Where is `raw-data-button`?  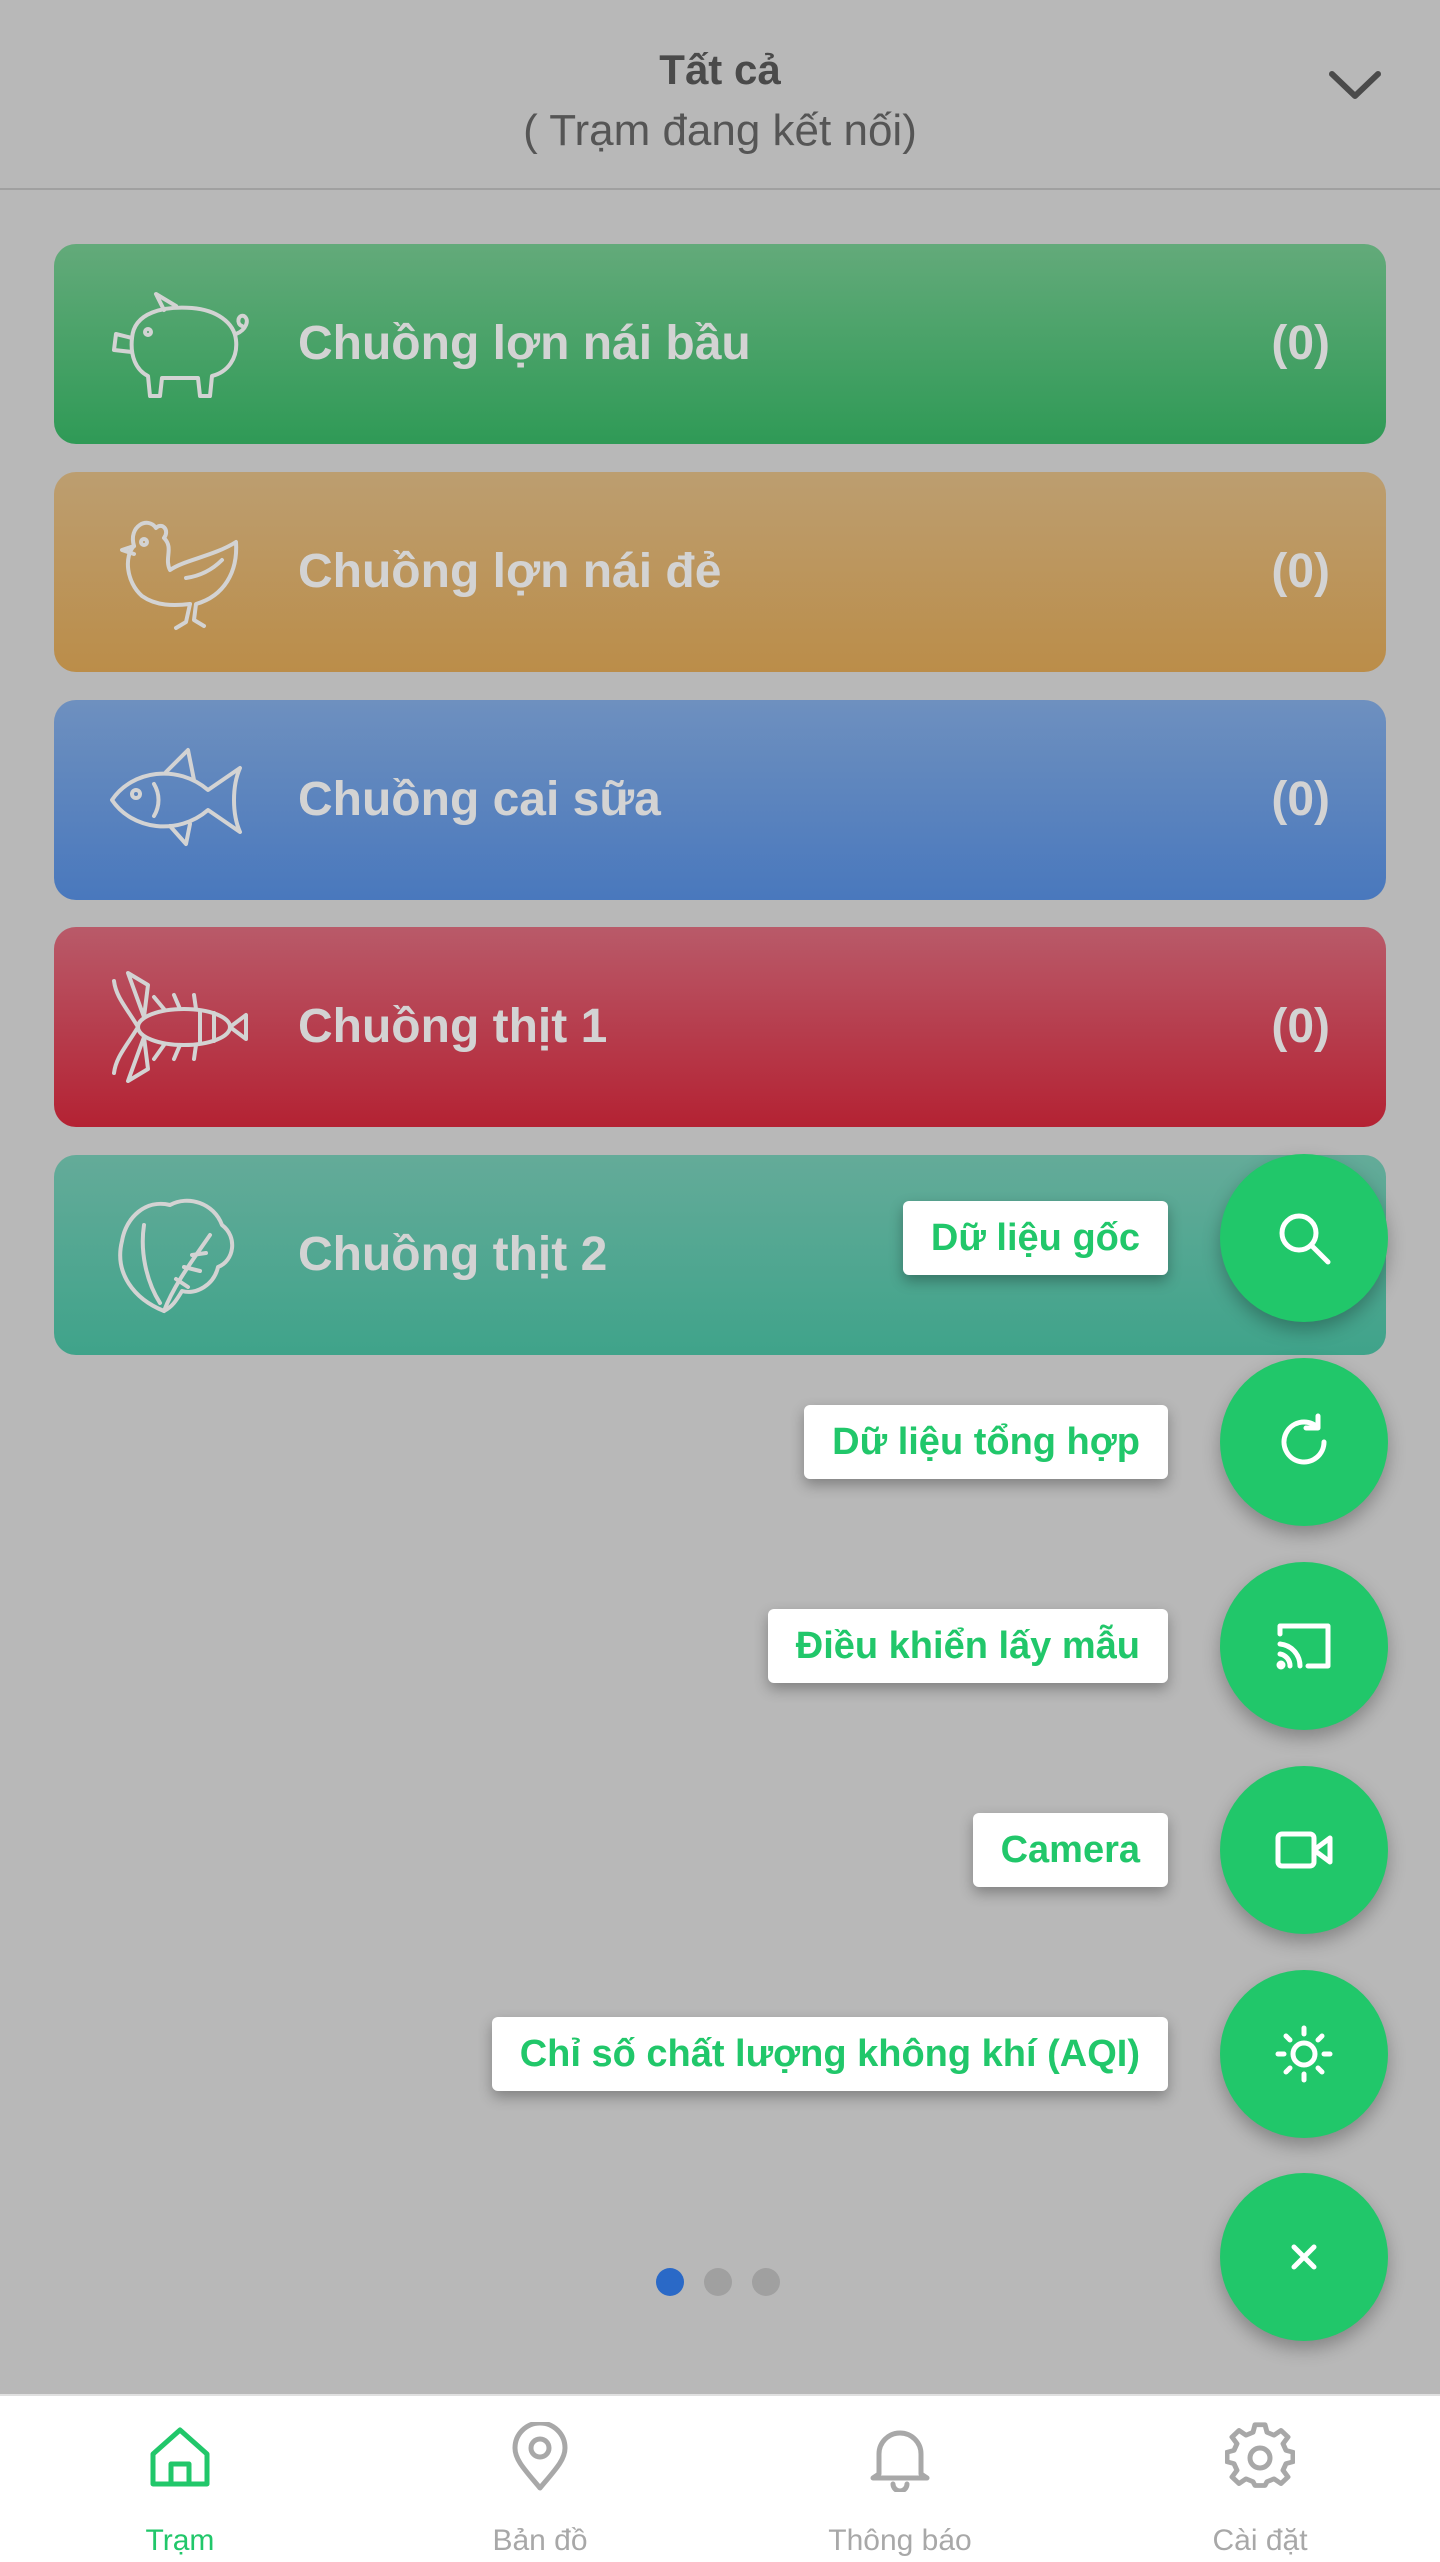
raw-data-button is located at coordinates (1304, 1238).